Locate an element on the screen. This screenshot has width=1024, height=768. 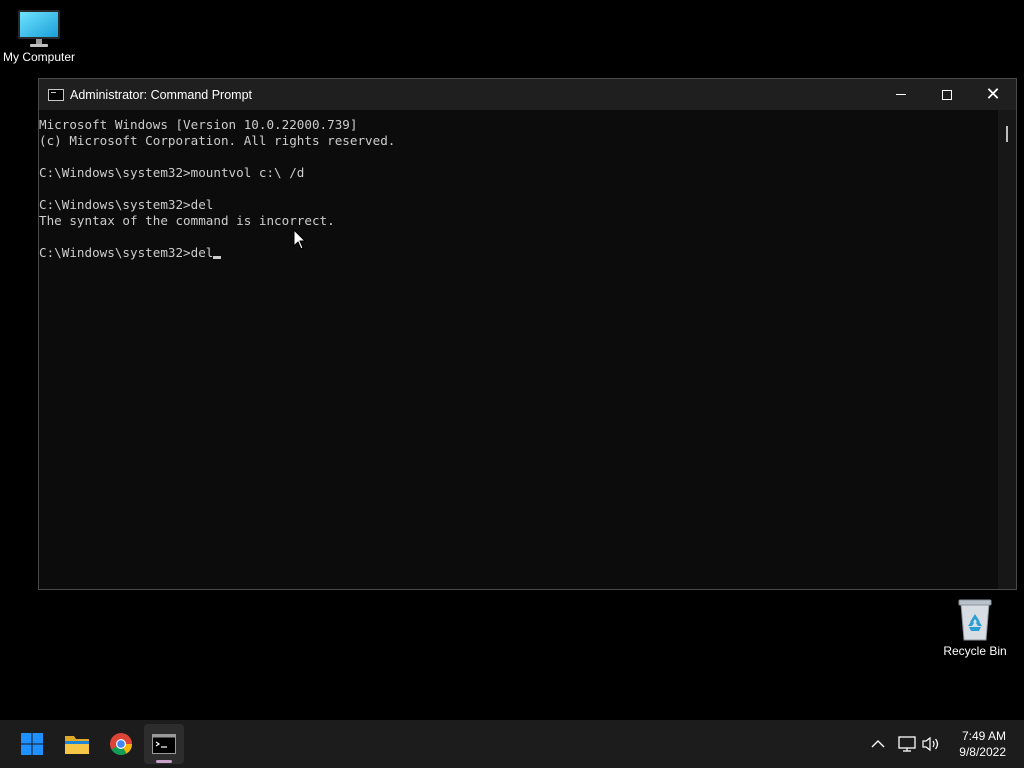
minimize-icon is located at coordinates (901, 94).